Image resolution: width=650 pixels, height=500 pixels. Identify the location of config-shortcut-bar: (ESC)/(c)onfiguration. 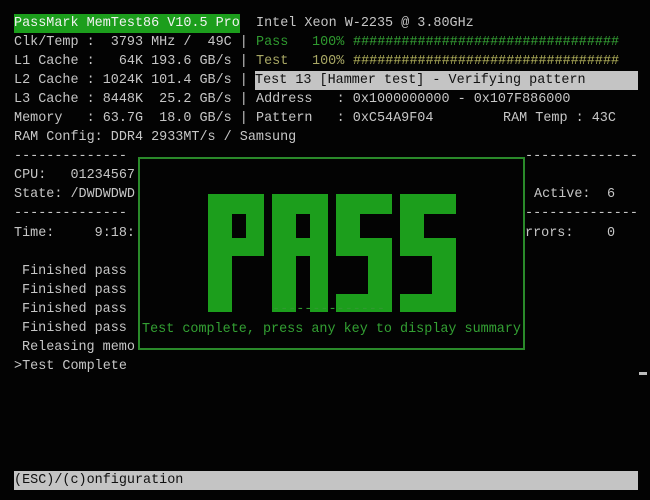
(326, 480).